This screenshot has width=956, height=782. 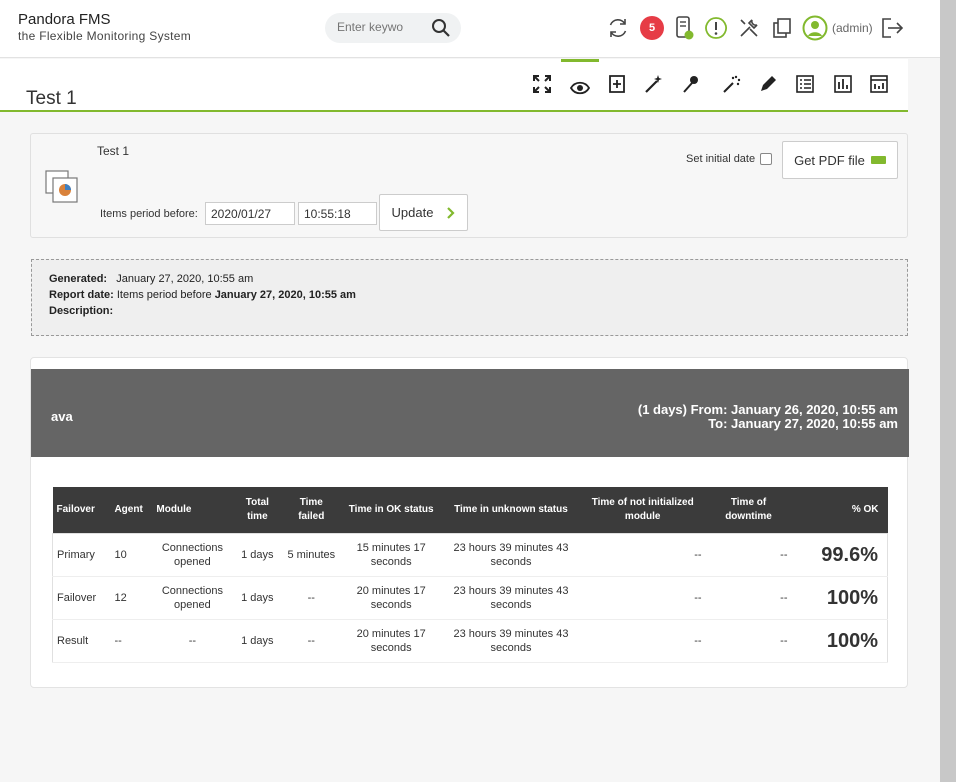 What do you see at coordinates (653, 84) in the screenshot?
I see `wizard-icon` at bounding box center [653, 84].